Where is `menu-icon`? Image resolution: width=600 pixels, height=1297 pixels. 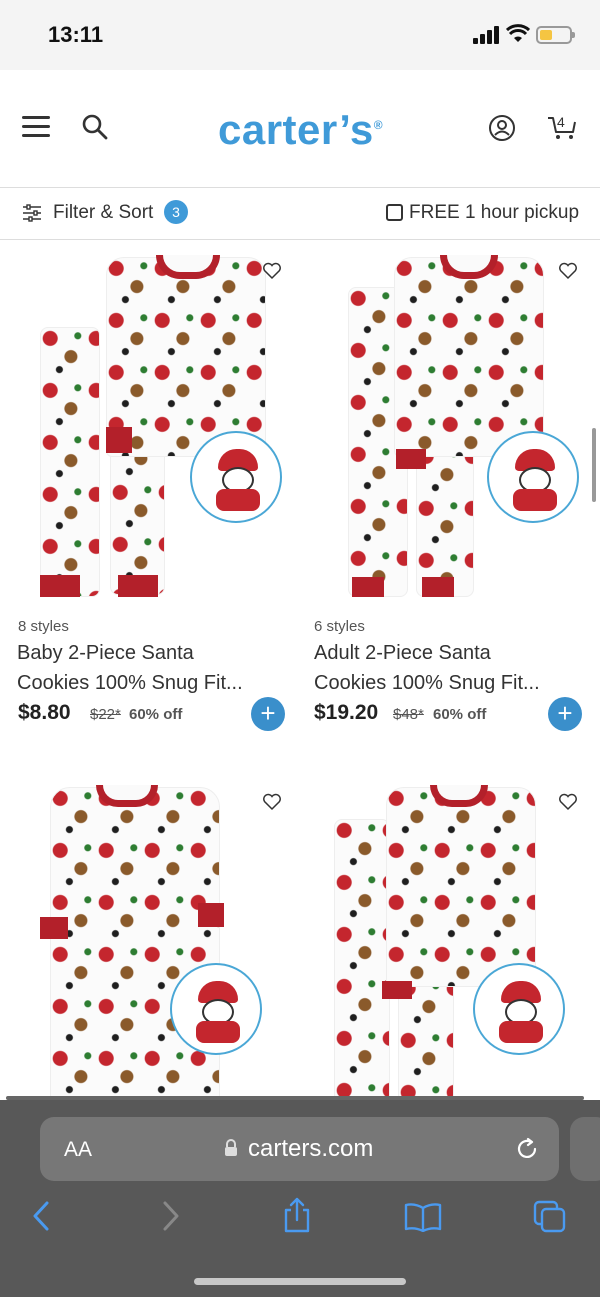 menu-icon is located at coordinates (36, 128).